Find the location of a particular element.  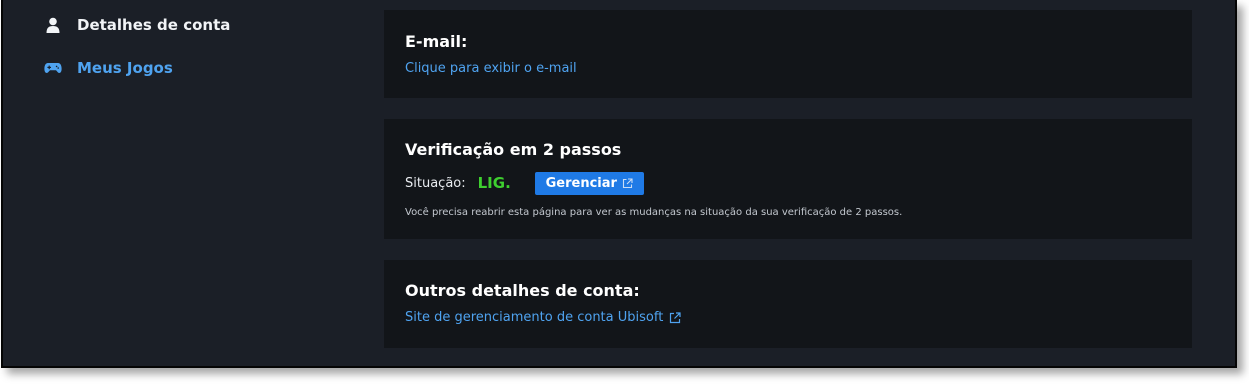

sidebar-item-my-games: Meus Jogos is located at coordinates (108, 68).